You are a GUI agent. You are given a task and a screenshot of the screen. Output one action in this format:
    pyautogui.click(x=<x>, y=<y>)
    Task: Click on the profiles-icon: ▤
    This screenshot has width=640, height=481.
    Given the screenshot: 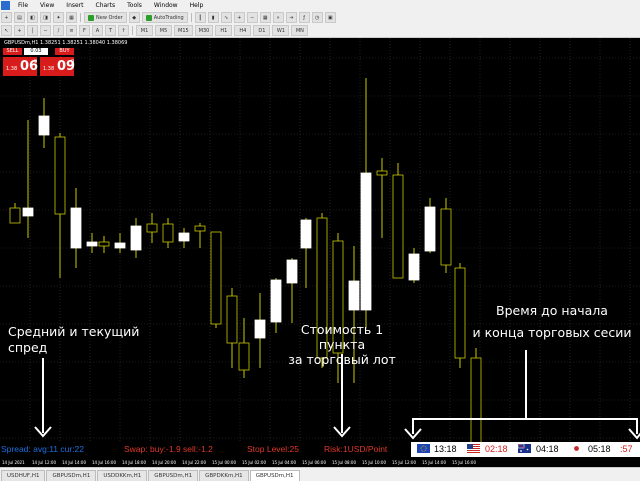 What is the action you would take?
    pyautogui.click(x=19, y=17)
    